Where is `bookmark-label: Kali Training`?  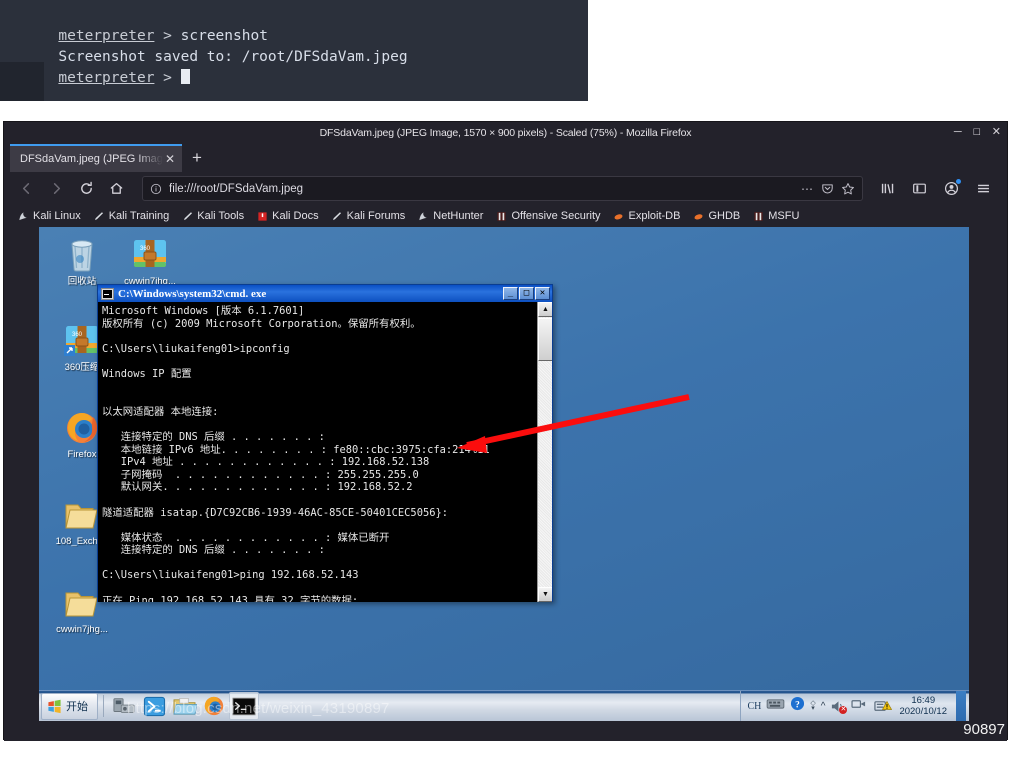 bookmark-label: Kali Training is located at coordinates (139, 216).